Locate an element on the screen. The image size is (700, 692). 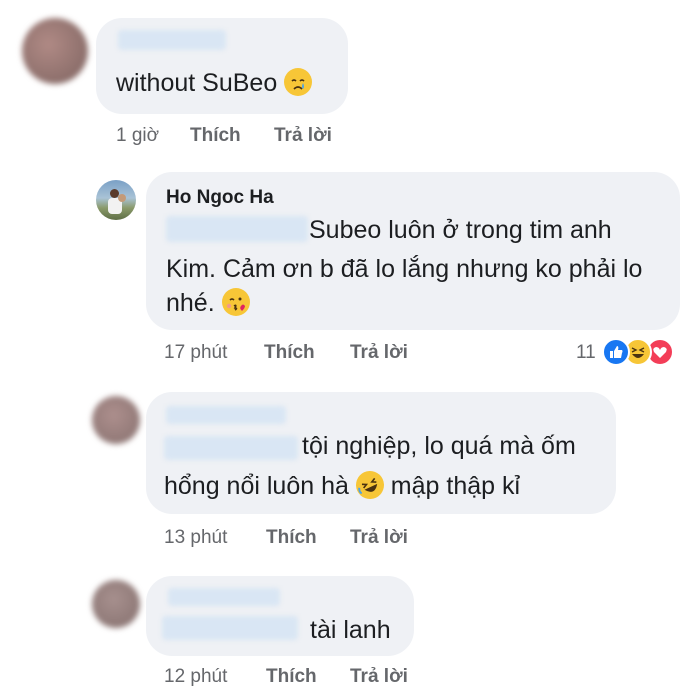
like-icon is located at coordinates (616, 352).